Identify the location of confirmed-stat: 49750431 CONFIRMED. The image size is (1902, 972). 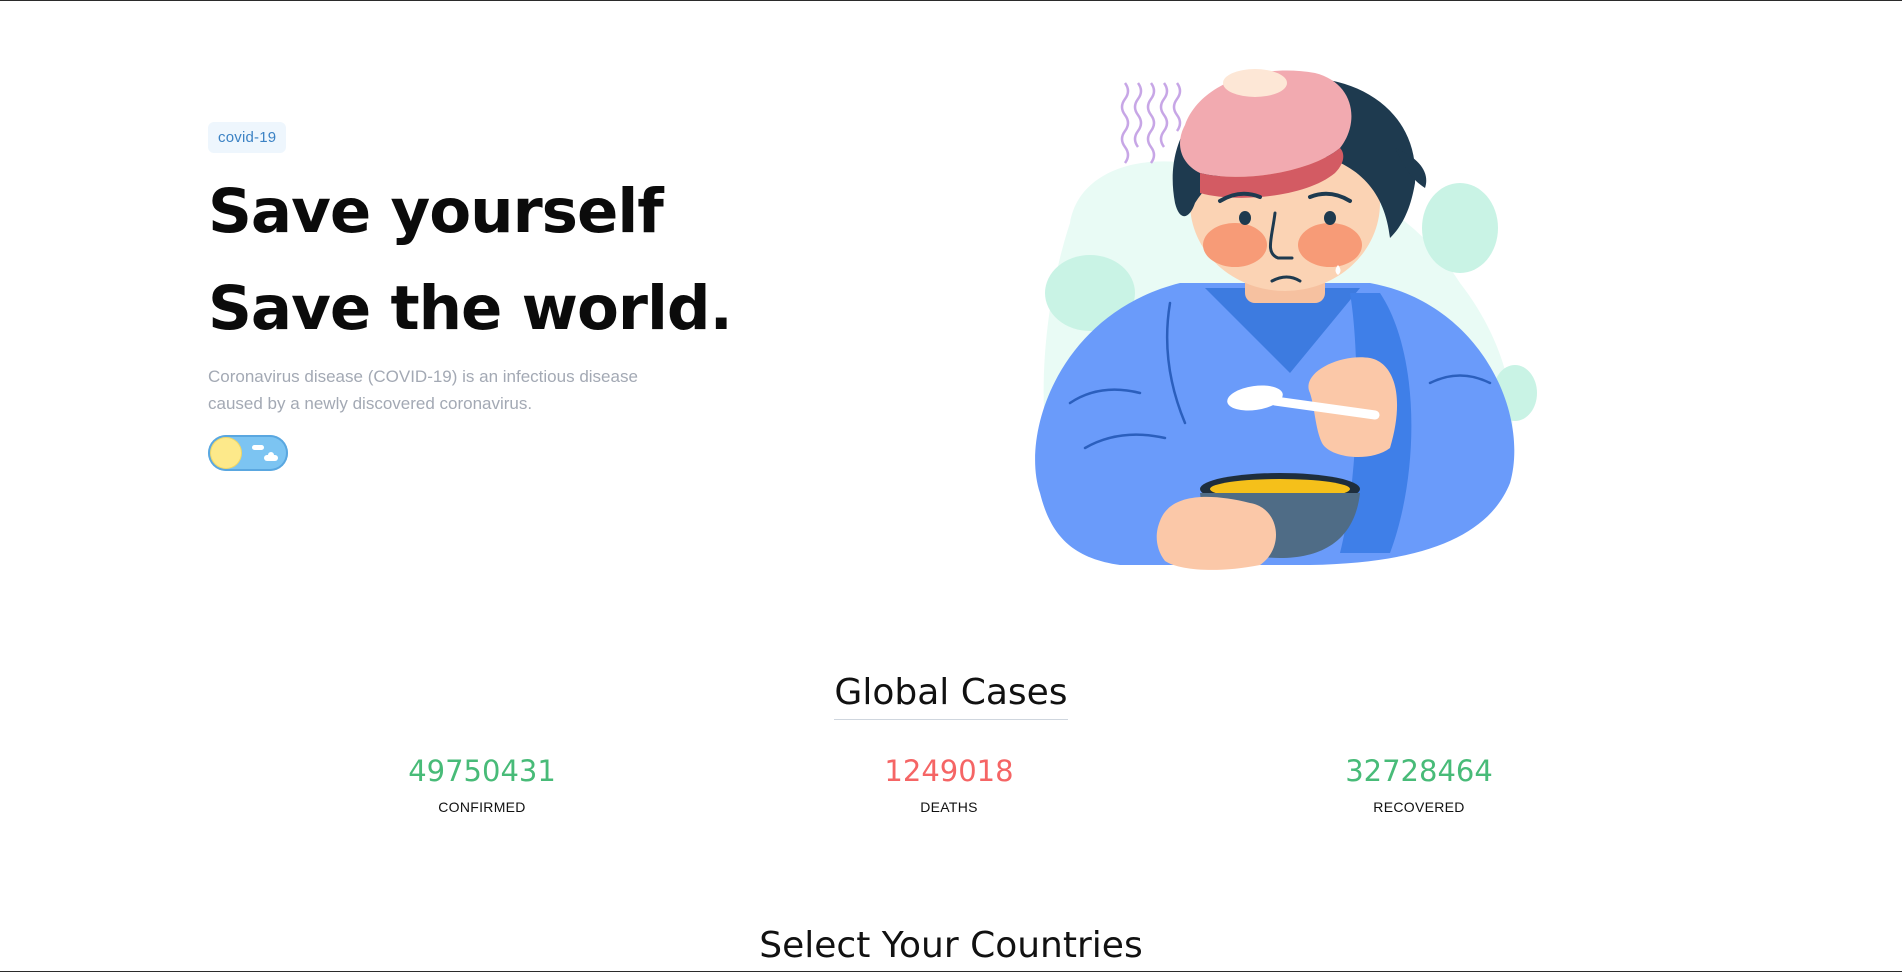
(482, 783).